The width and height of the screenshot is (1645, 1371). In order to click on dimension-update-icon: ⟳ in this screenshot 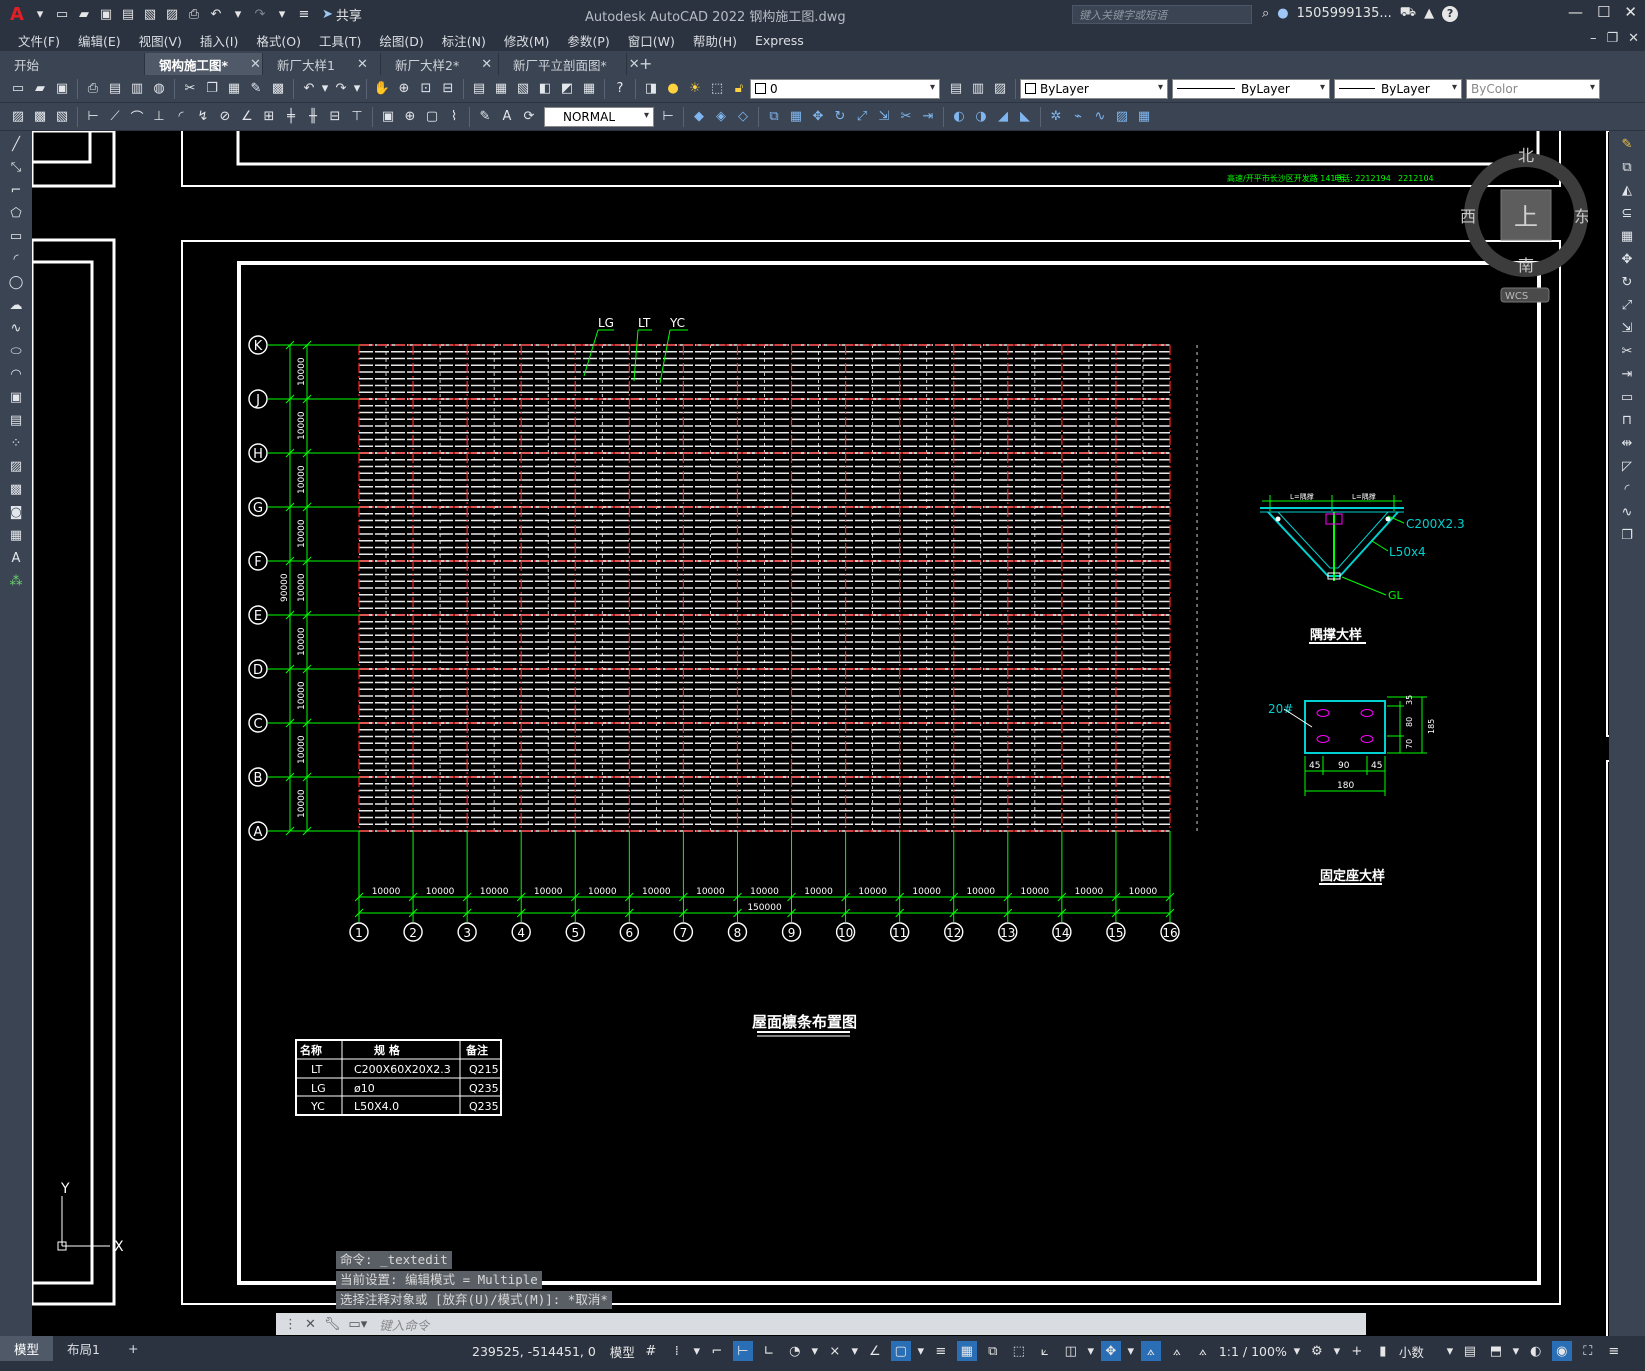, I will do `click(529, 117)`.